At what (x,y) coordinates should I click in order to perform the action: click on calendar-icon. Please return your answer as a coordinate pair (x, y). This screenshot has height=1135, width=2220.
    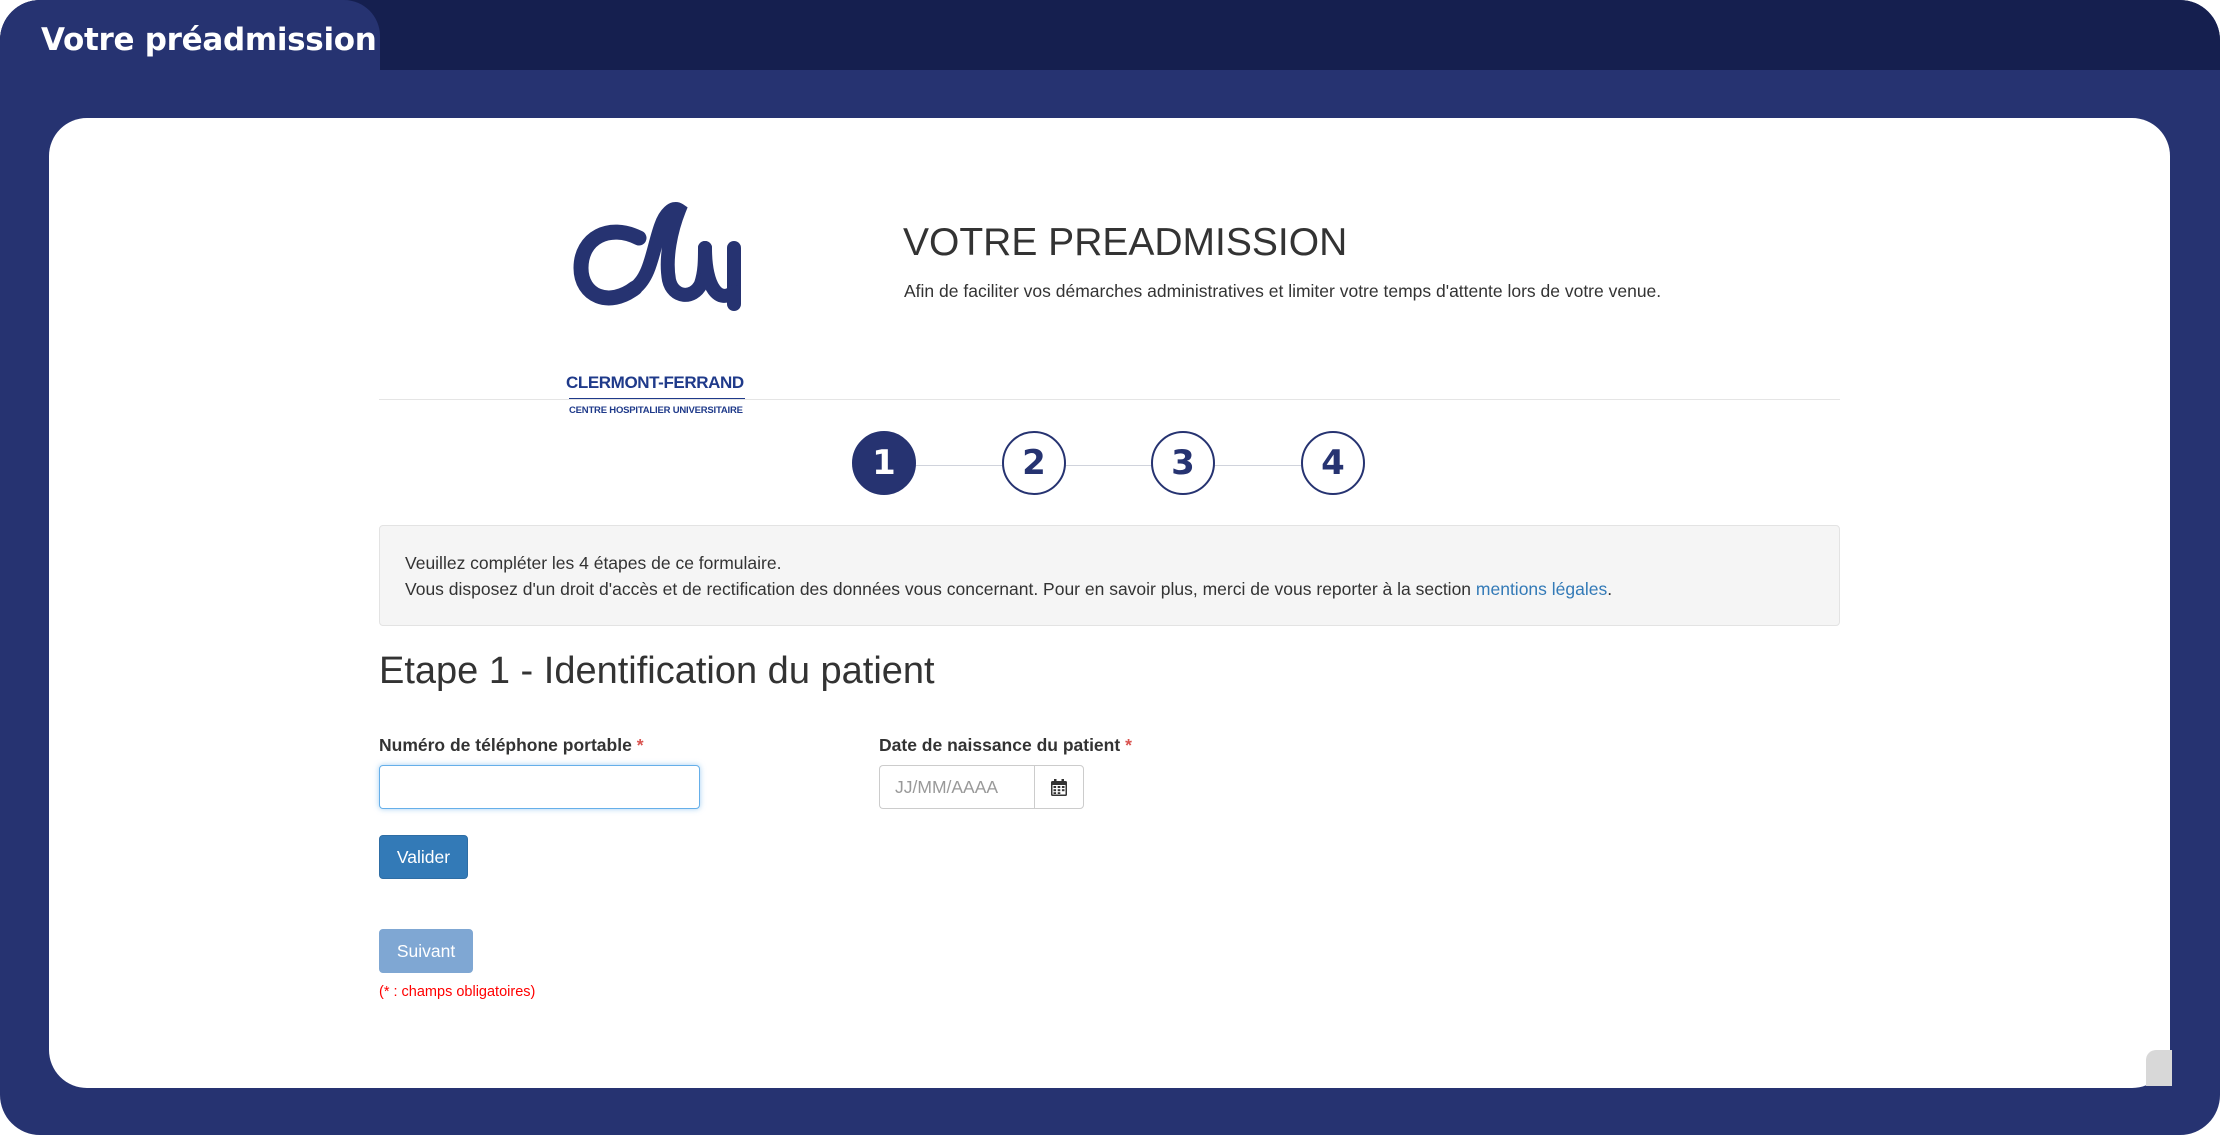
    Looking at the image, I should click on (1059, 787).